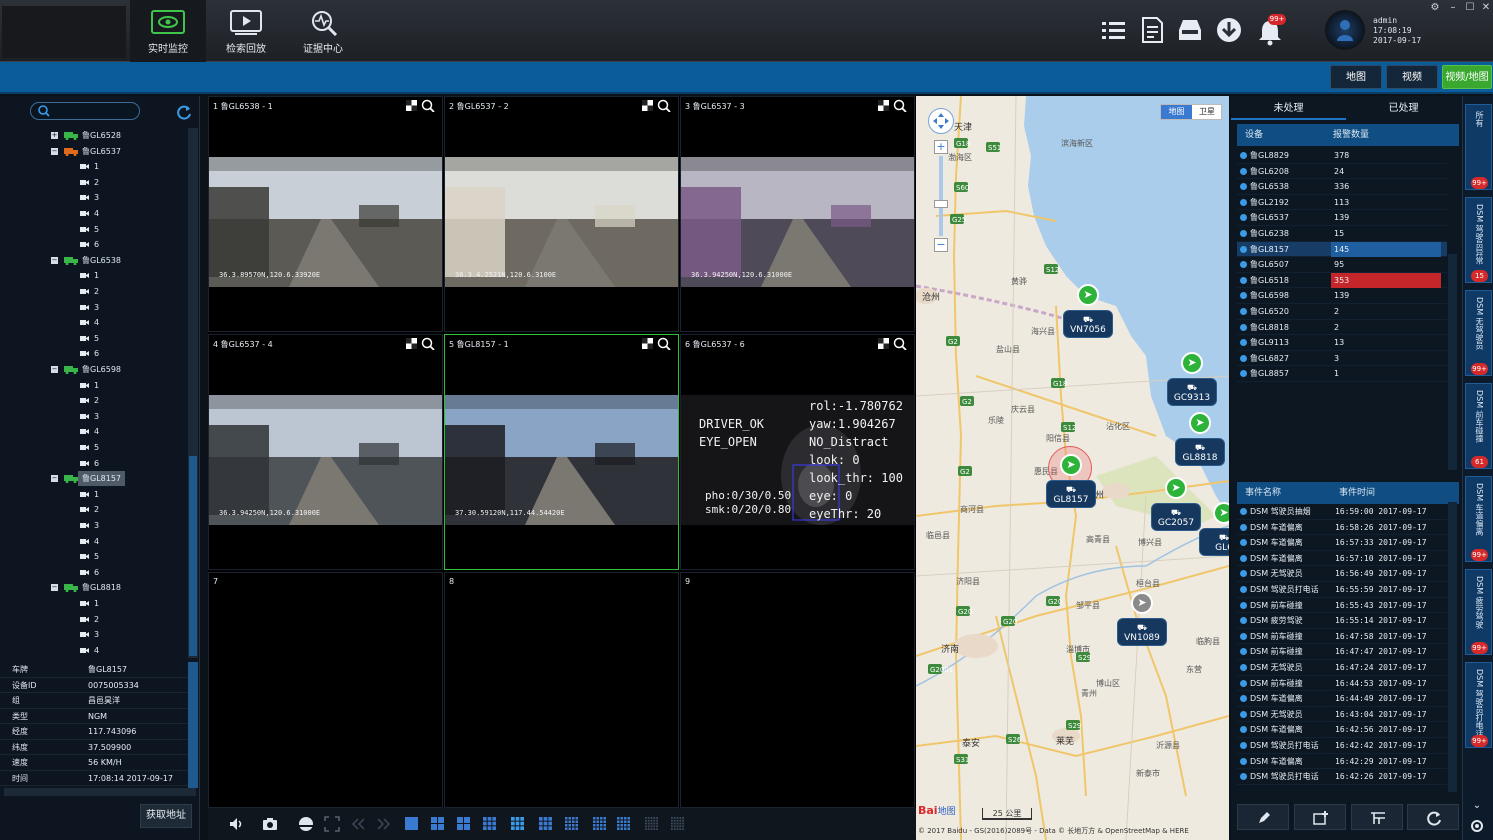 This screenshot has width=1493, height=840. I want to click on alarm-row: 鲁GL8157 145, so click(1342, 249).